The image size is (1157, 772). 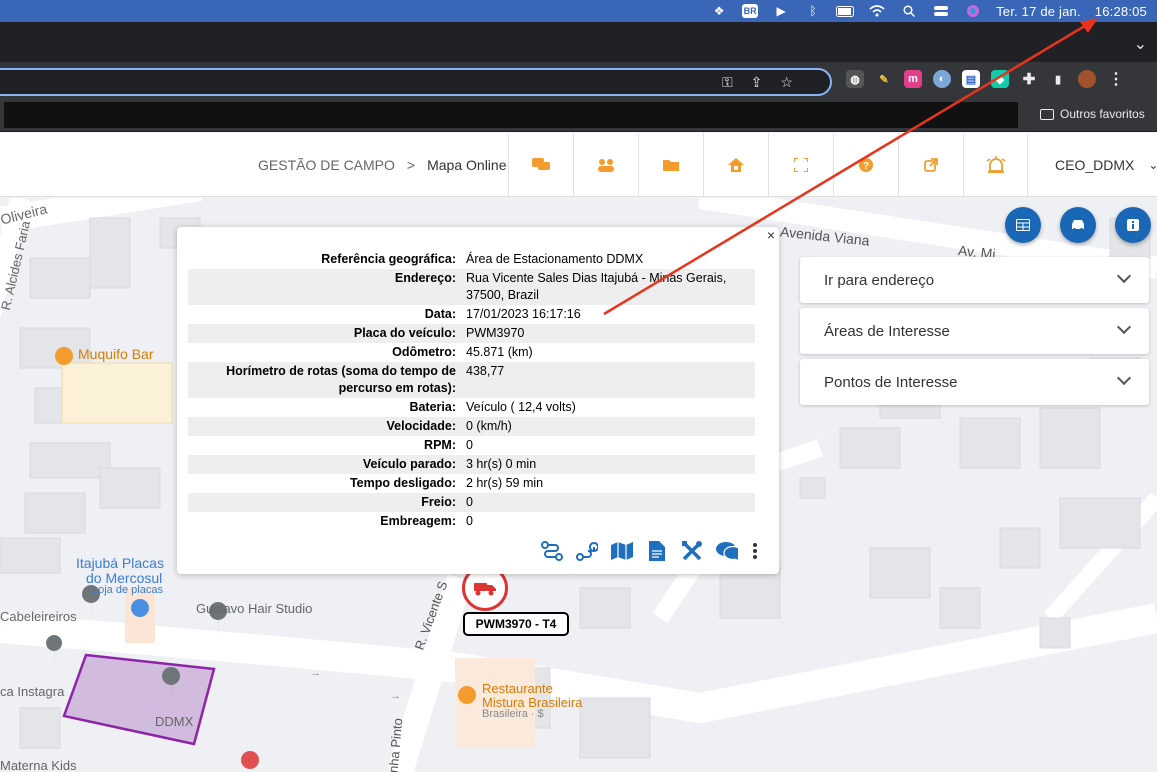 I want to click on poi-label: Cabeleireiros, so click(x=38, y=616).